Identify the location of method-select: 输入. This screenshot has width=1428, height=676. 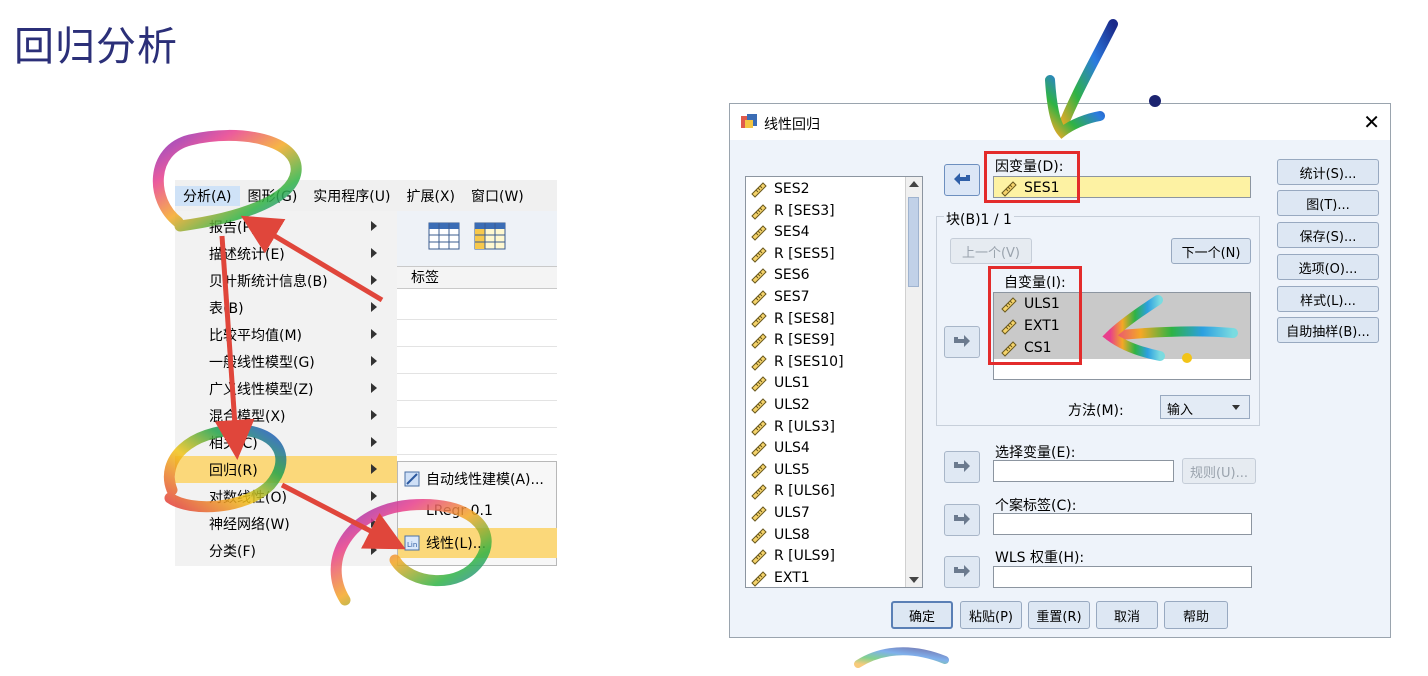
(1205, 407).